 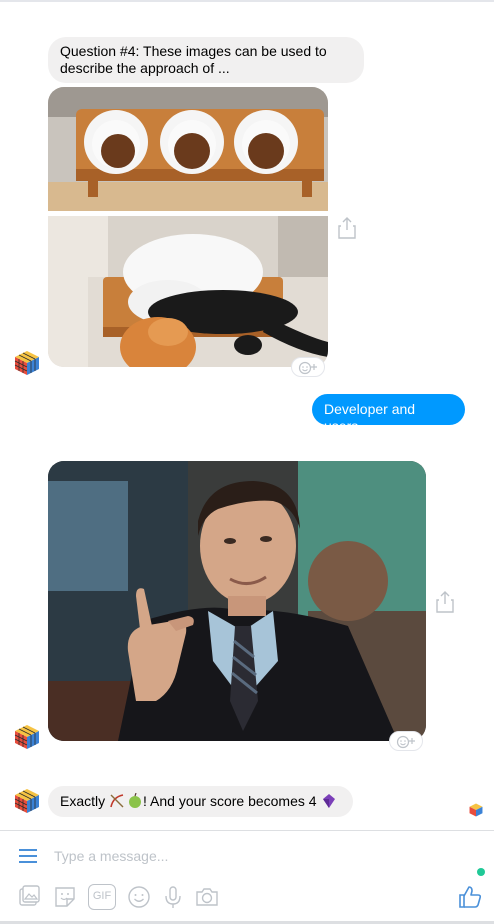 I want to click on thumbs-up-icon, so click(x=470, y=897).